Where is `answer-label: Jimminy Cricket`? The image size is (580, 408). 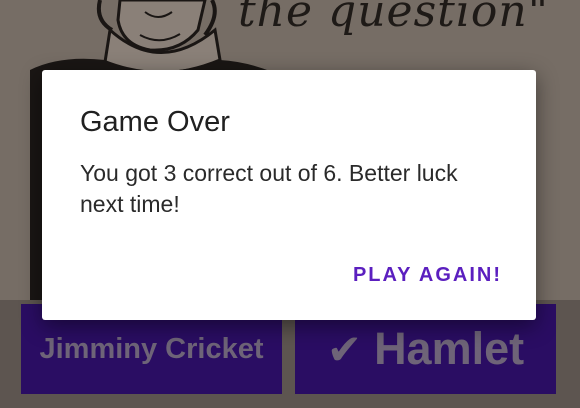
answer-label: Jimminy Cricket is located at coordinates (151, 348).